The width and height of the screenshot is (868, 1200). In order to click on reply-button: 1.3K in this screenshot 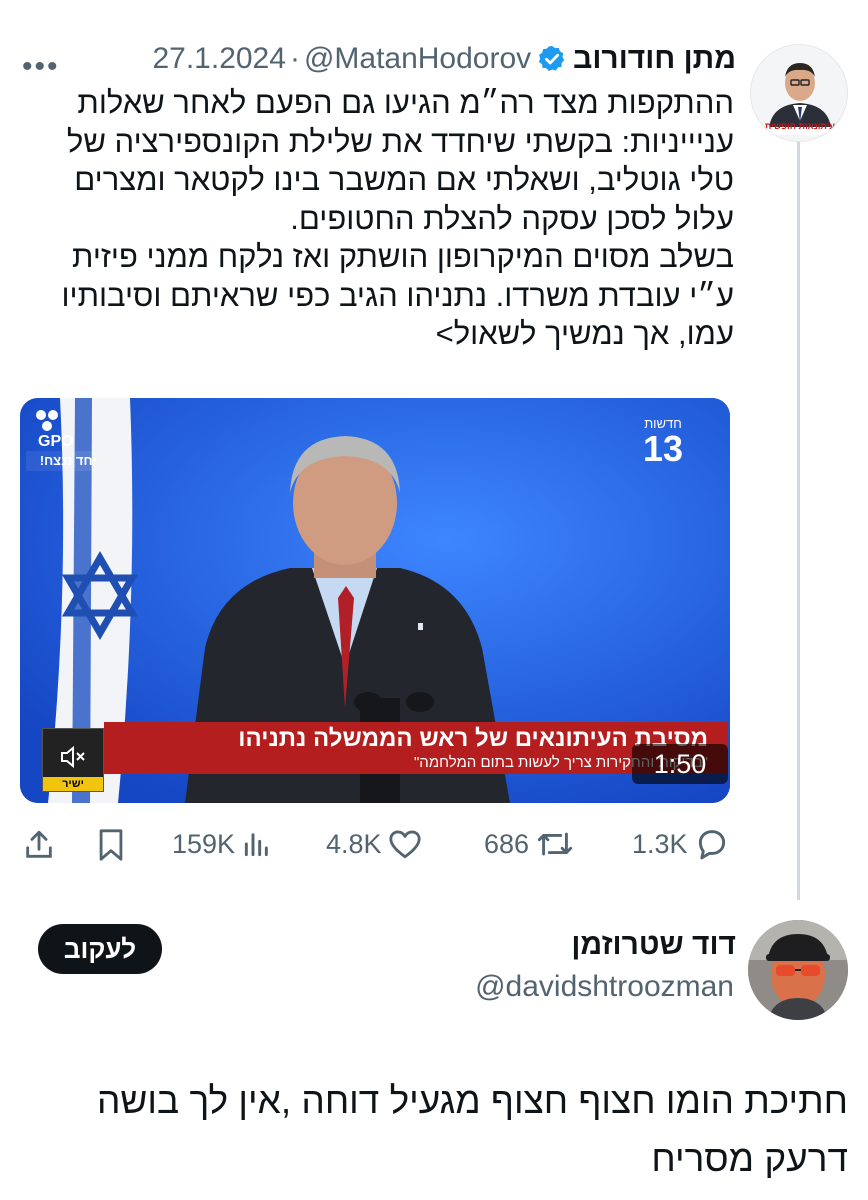, I will do `click(681, 844)`.